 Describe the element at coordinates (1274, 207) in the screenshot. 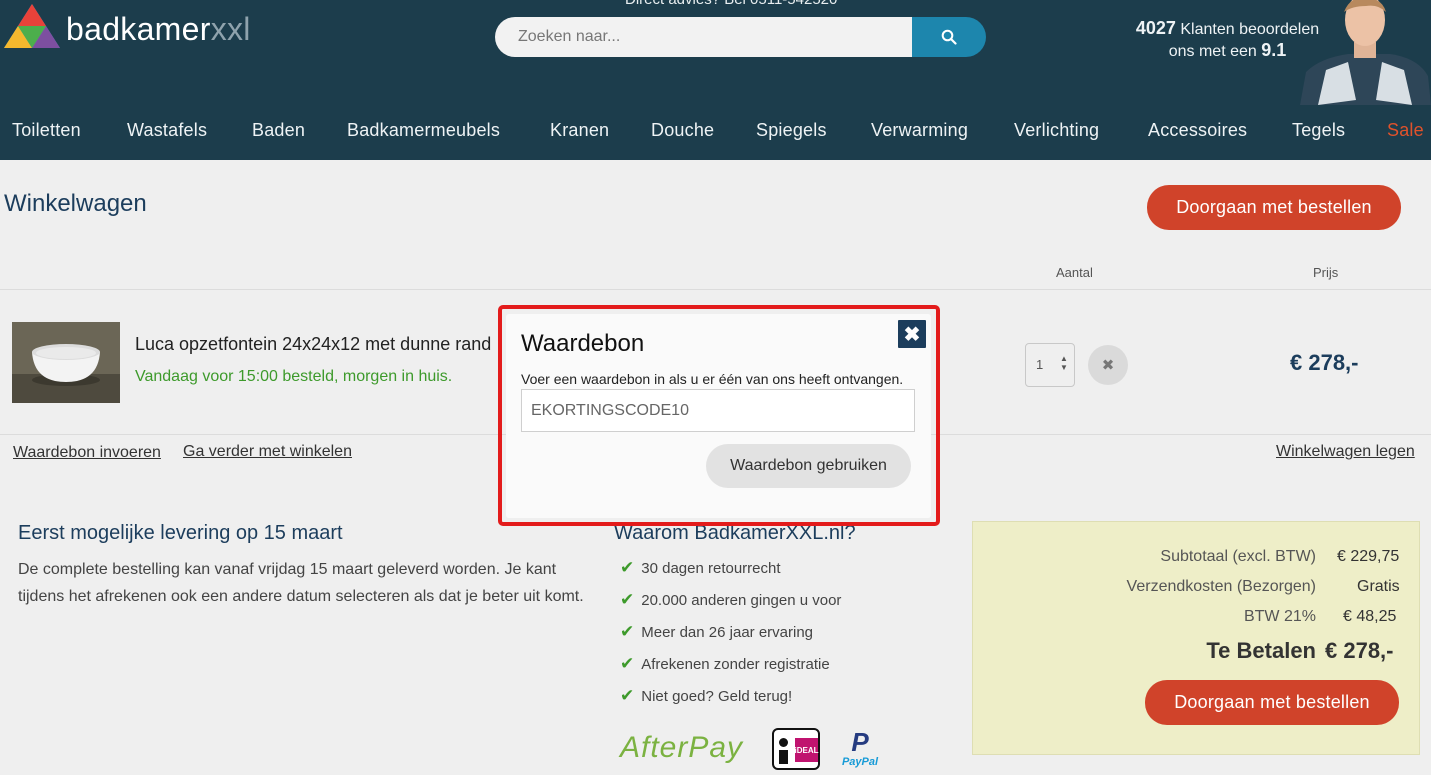

I see `checkout-button-top: Doorgaan met bestellen` at that location.